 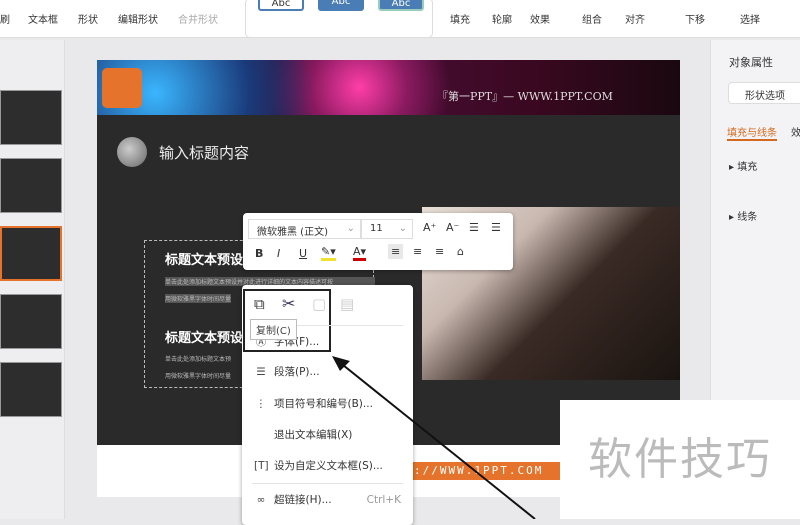 What do you see at coordinates (502, 18) in the screenshot?
I see `outline-button: 轮廓` at bounding box center [502, 18].